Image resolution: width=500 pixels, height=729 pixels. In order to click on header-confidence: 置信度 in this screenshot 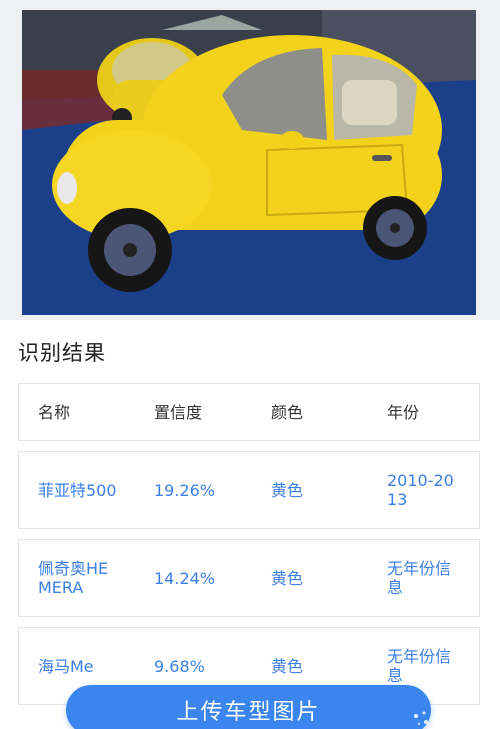, I will do `click(178, 412)`.